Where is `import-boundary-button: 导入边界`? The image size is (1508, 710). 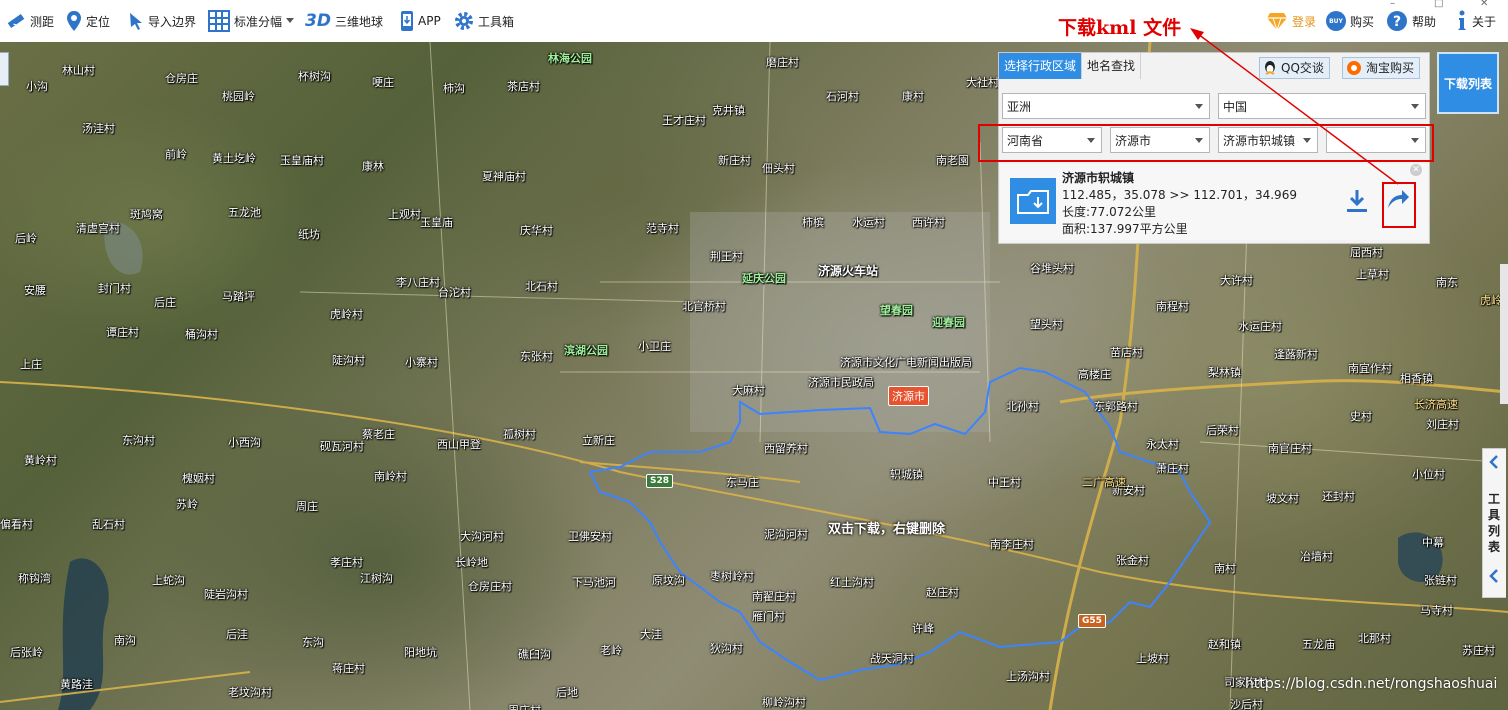
import-boundary-button: 导入边界 is located at coordinates (162, 21).